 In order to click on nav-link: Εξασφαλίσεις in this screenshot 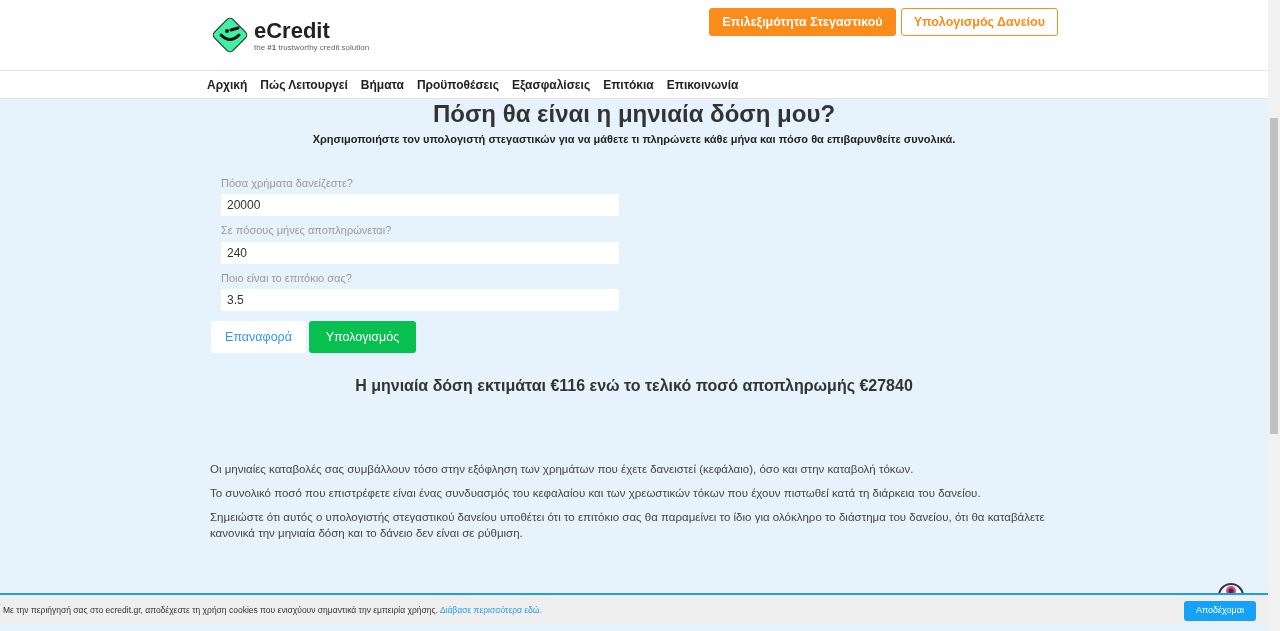, I will do `click(551, 84)`.